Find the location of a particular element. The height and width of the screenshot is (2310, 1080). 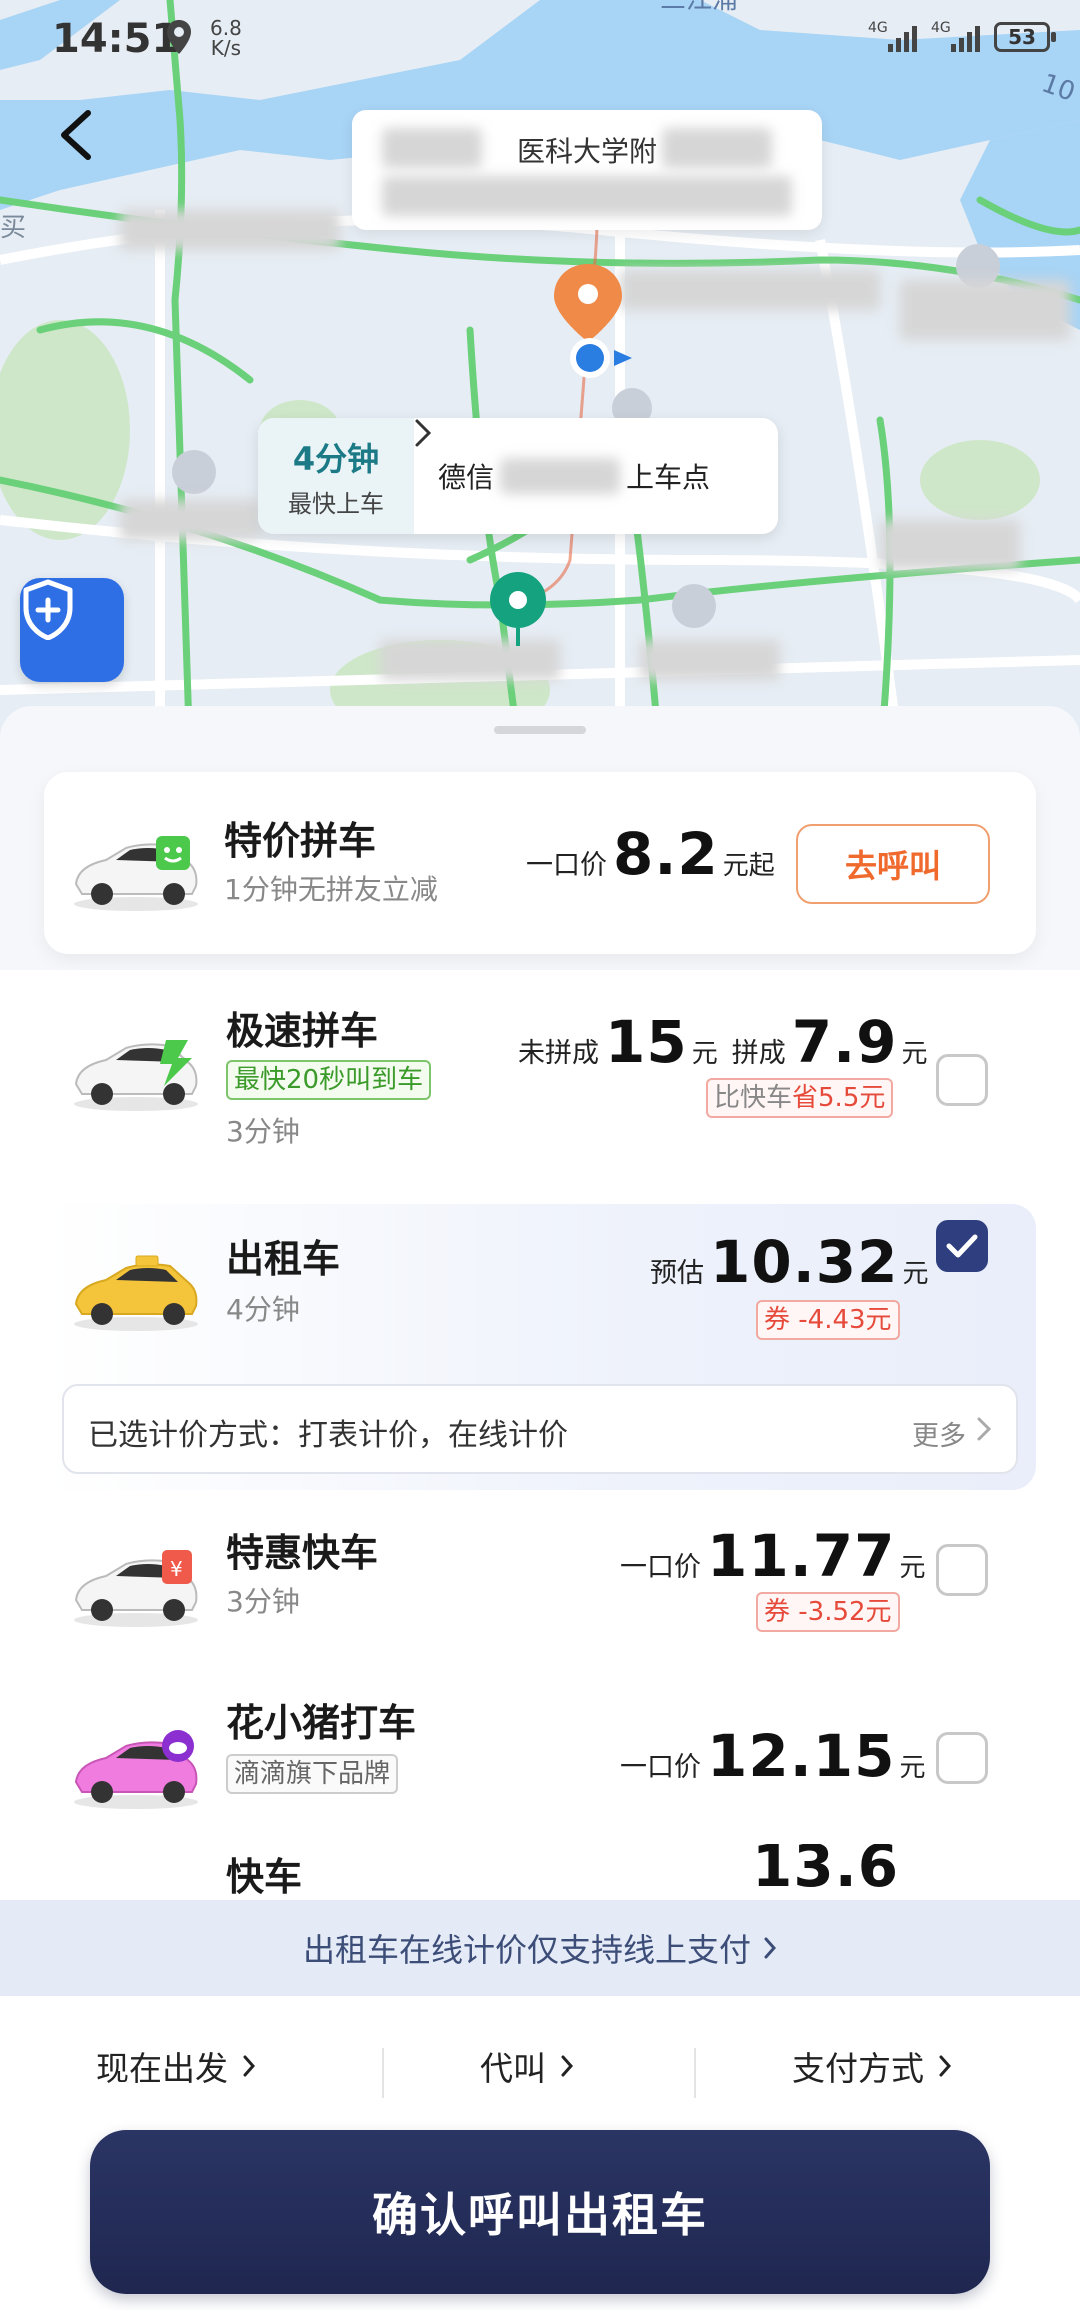

promo-carpool-card: 特价拼车 1分钟无拼友立减 一口价 8.2 元起 去呼叫 is located at coordinates (540, 863).